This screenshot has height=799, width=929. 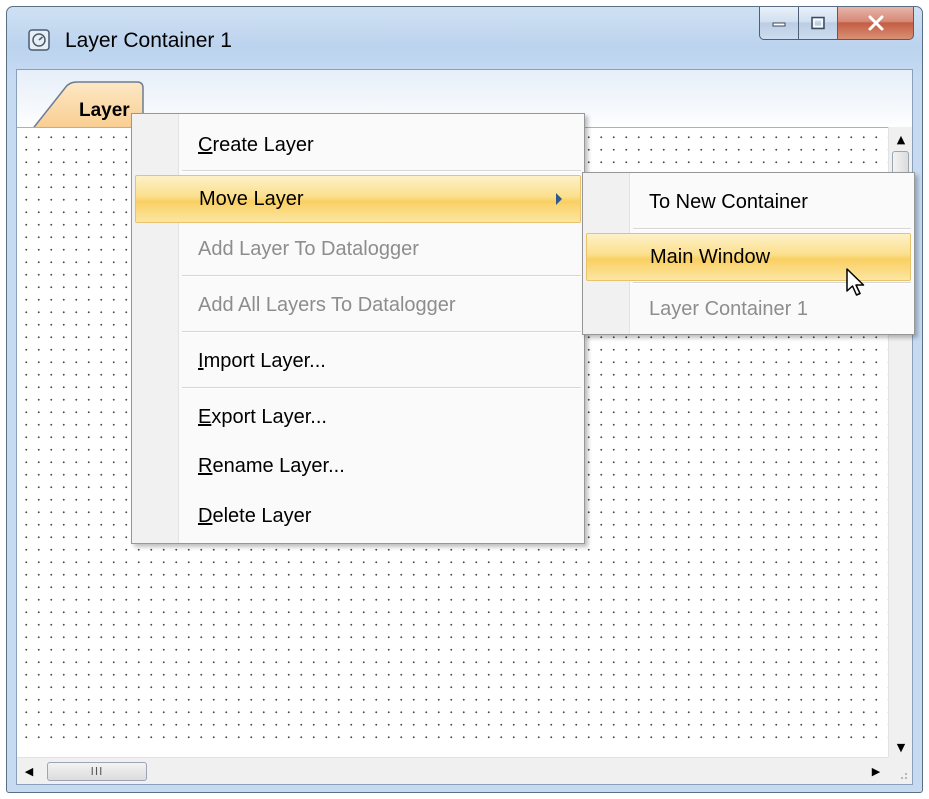 I want to click on menu-item-label: Add Layer To Datalogger, so click(x=308, y=248).